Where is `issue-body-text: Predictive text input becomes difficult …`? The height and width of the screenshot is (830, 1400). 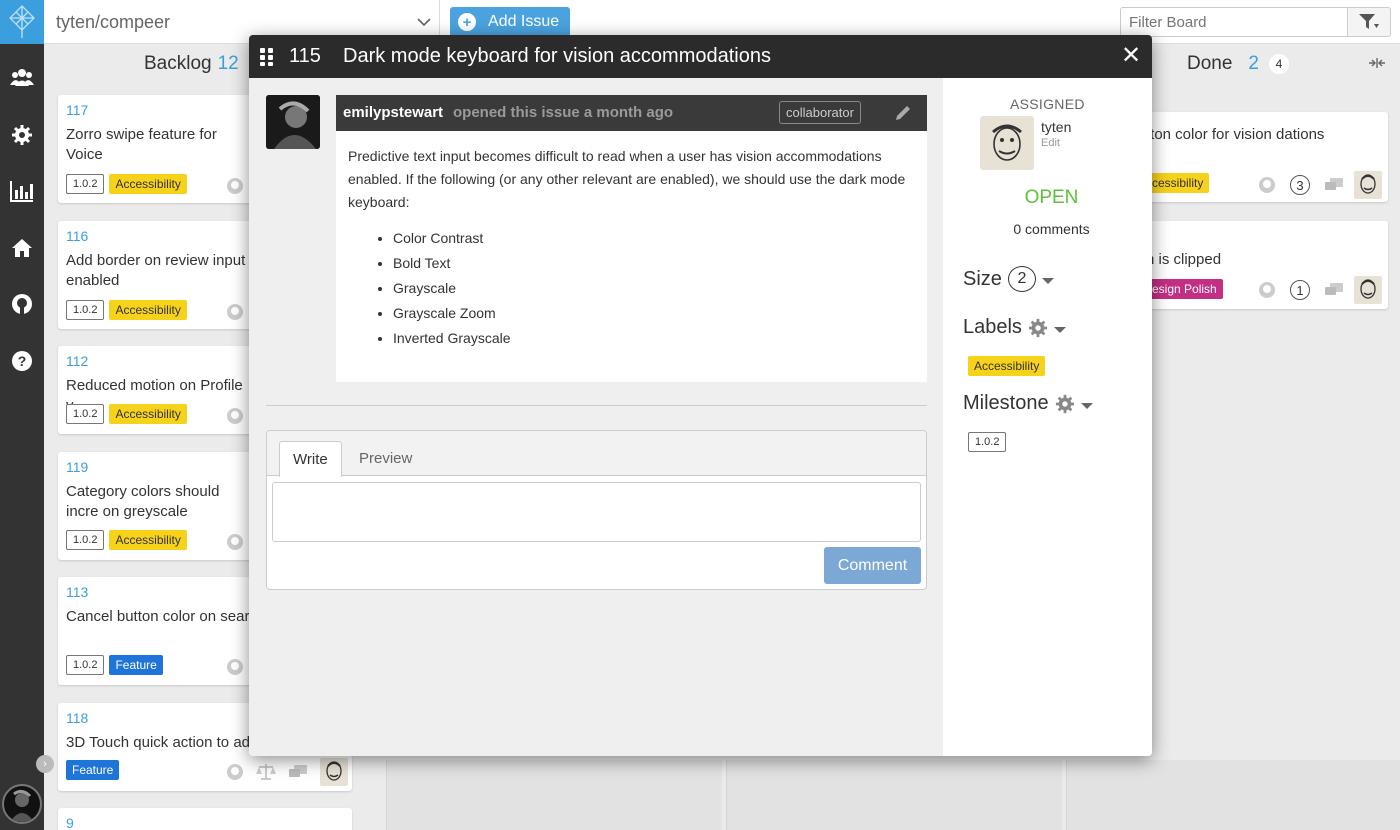 issue-body-text: Predictive text input becomes difficult … is located at coordinates (627, 179).